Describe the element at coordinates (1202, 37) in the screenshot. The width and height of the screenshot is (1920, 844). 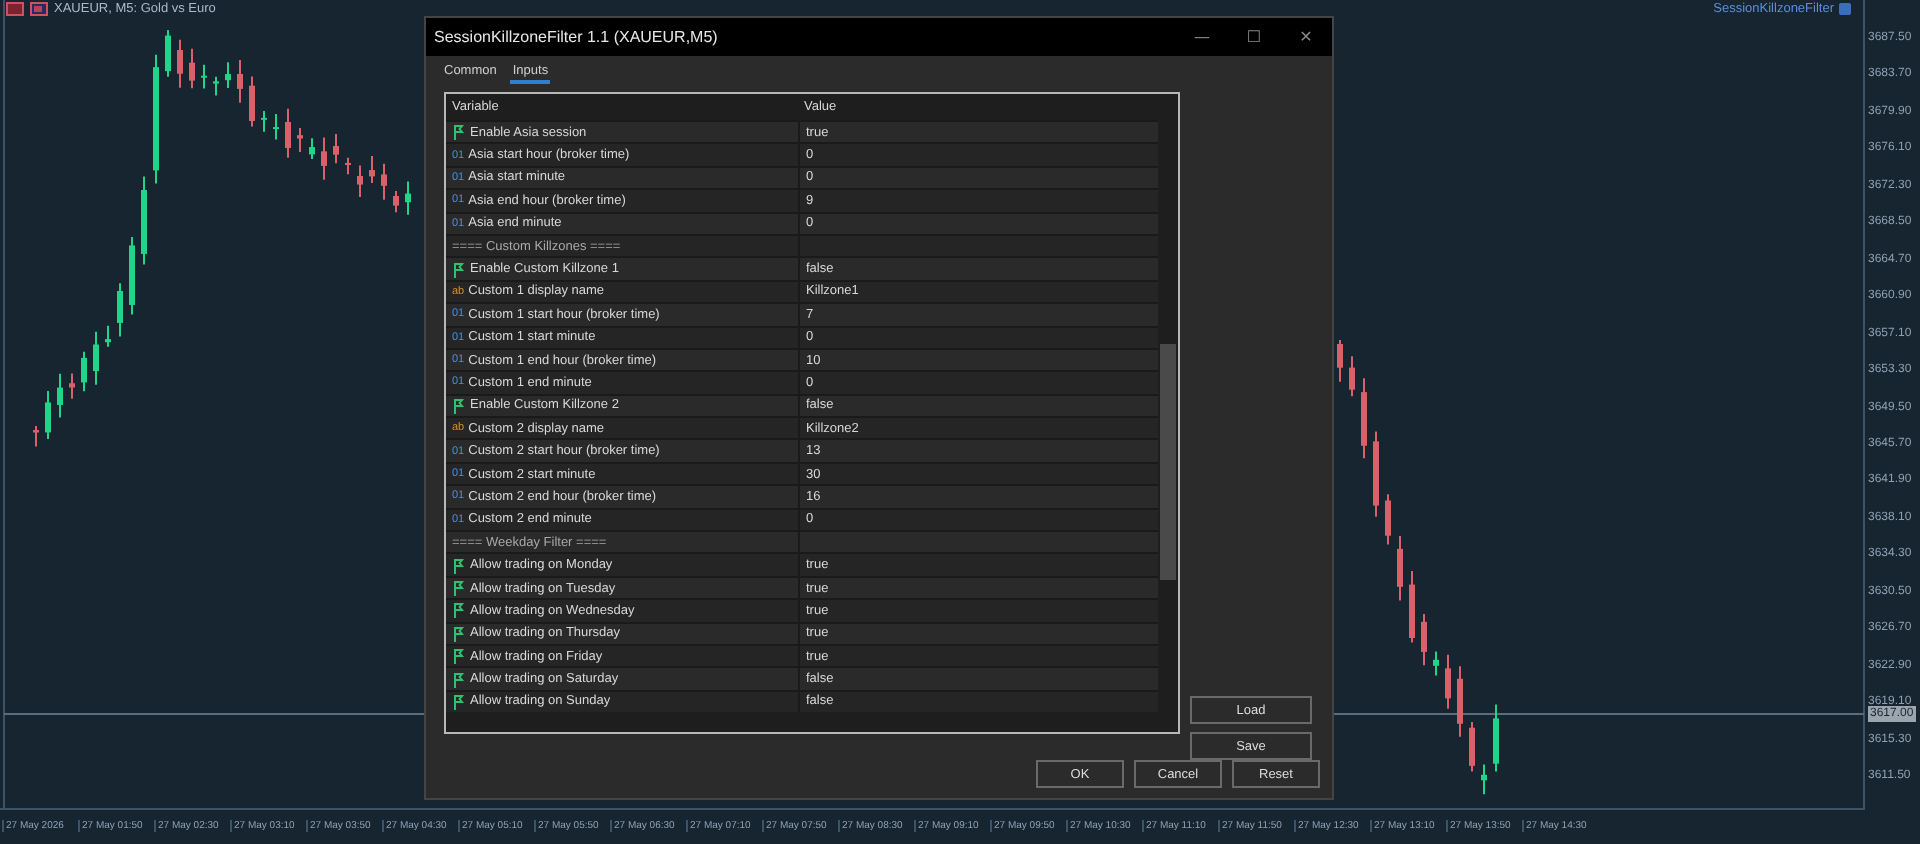
I see `minimize-button: —` at that location.